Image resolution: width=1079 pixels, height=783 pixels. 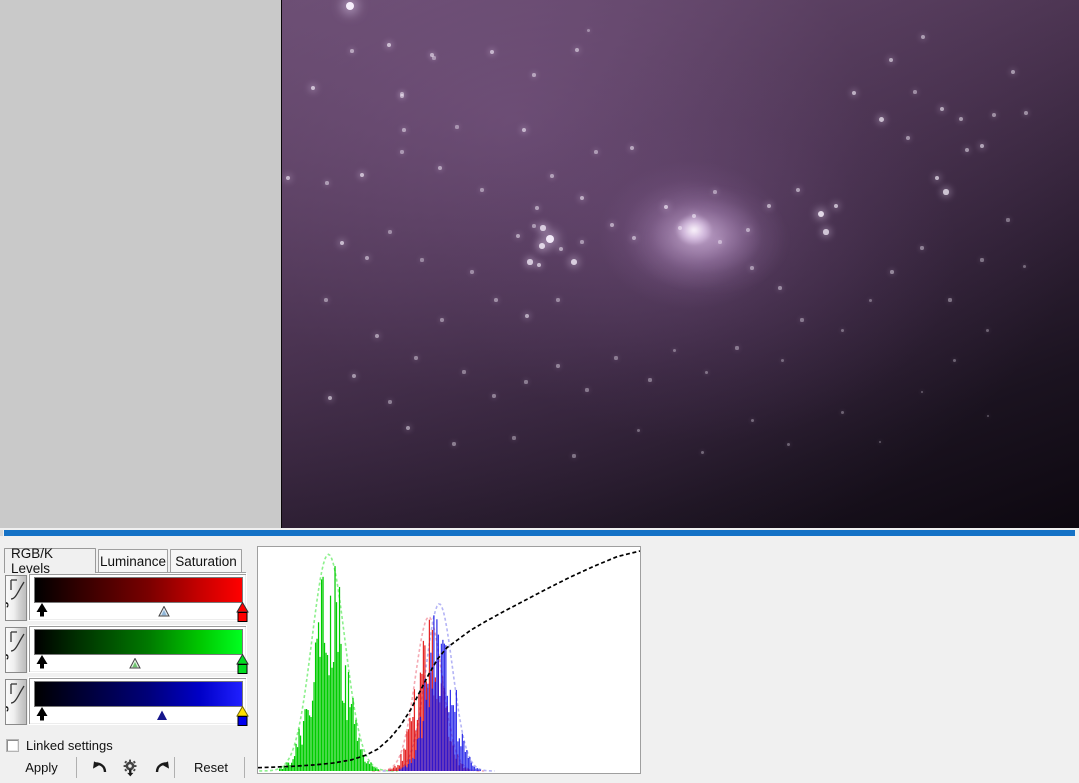 I want to click on histogram-chart, so click(x=449, y=660).